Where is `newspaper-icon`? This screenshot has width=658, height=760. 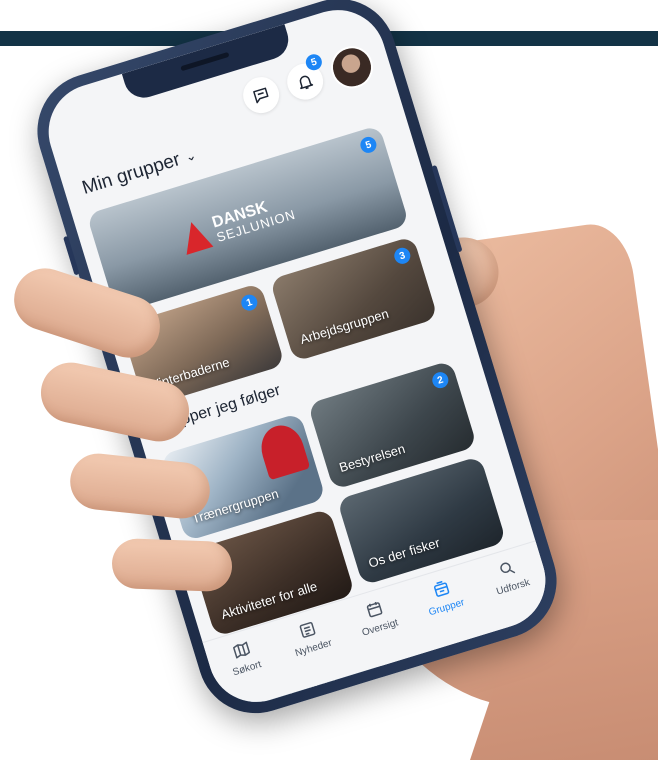
newspaper-icon is located at coordinates (307, 629).